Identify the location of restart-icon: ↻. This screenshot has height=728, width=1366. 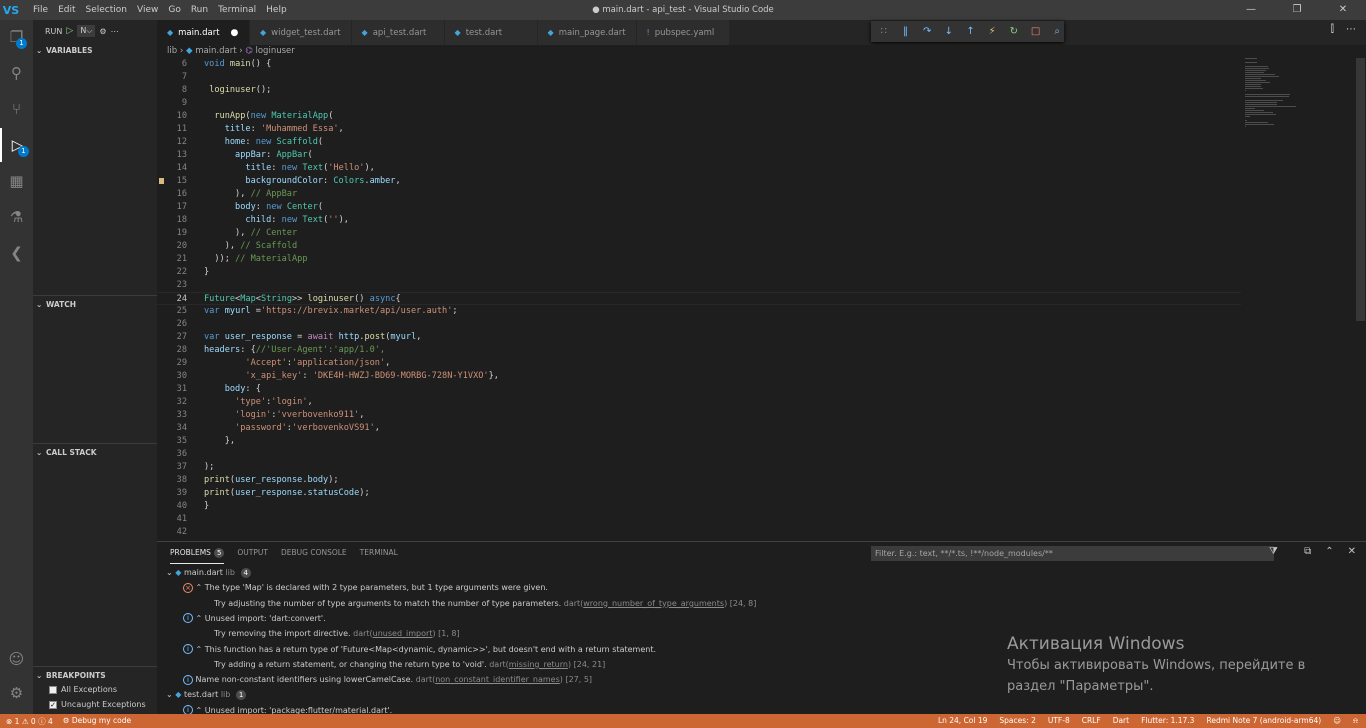
(1014, 31).